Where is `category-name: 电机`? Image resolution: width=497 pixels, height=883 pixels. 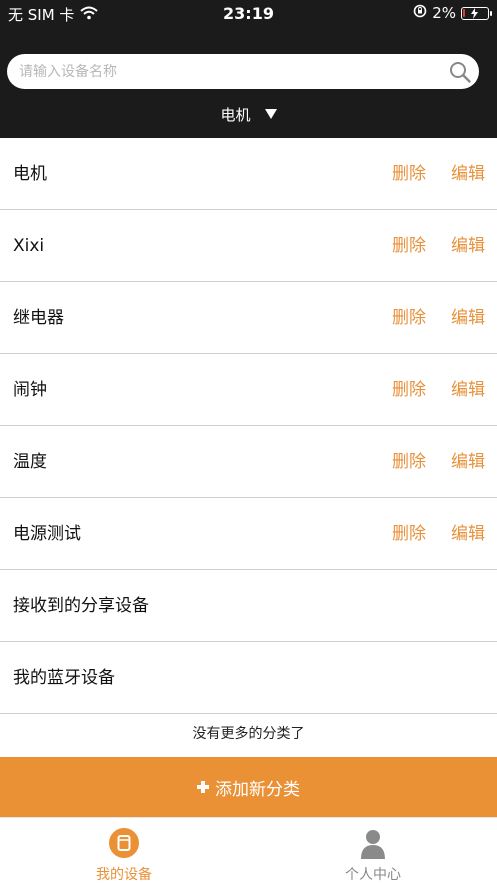 category-name: 电机 is located at coordinates (30, 174).